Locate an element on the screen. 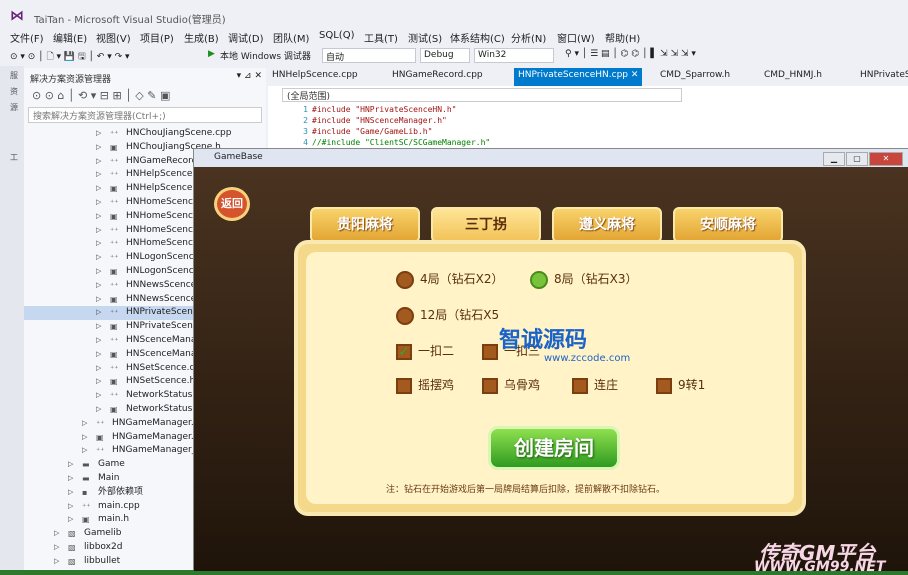 The width and height of the screenshot is (908, 575). check-yaobaiji: 摇摆鸡 is located at coordinates (425, 385).